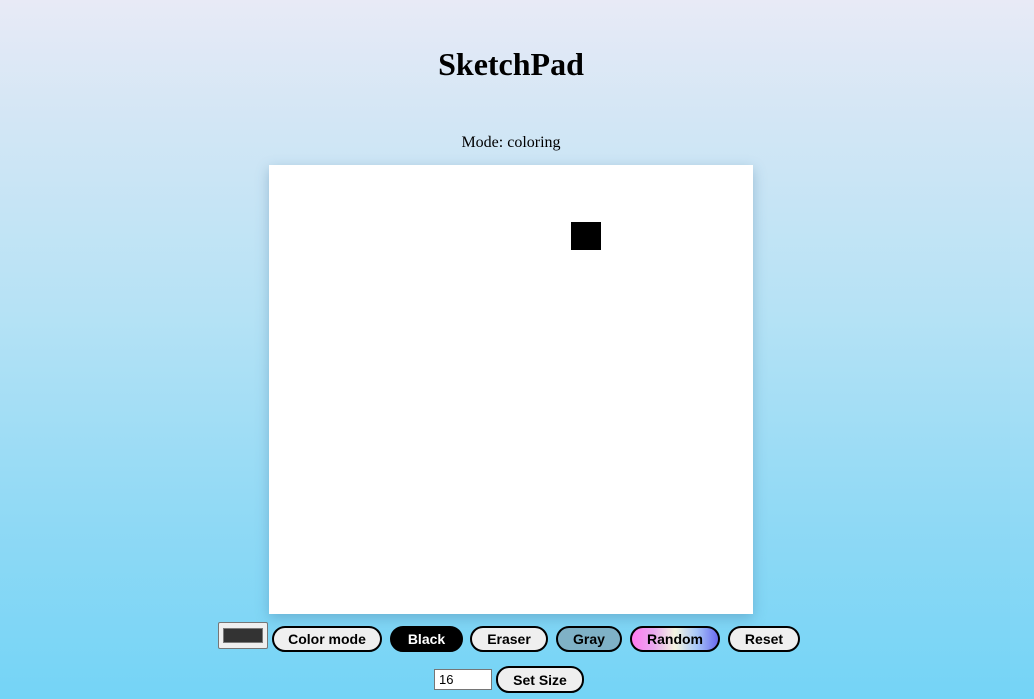 The height and width of the screenshot is (699, 1034). What do you see at coordinates (327, 639) in the screenshot?
I see `color-mode-button: Color mode` at bounding box center [327, 639].